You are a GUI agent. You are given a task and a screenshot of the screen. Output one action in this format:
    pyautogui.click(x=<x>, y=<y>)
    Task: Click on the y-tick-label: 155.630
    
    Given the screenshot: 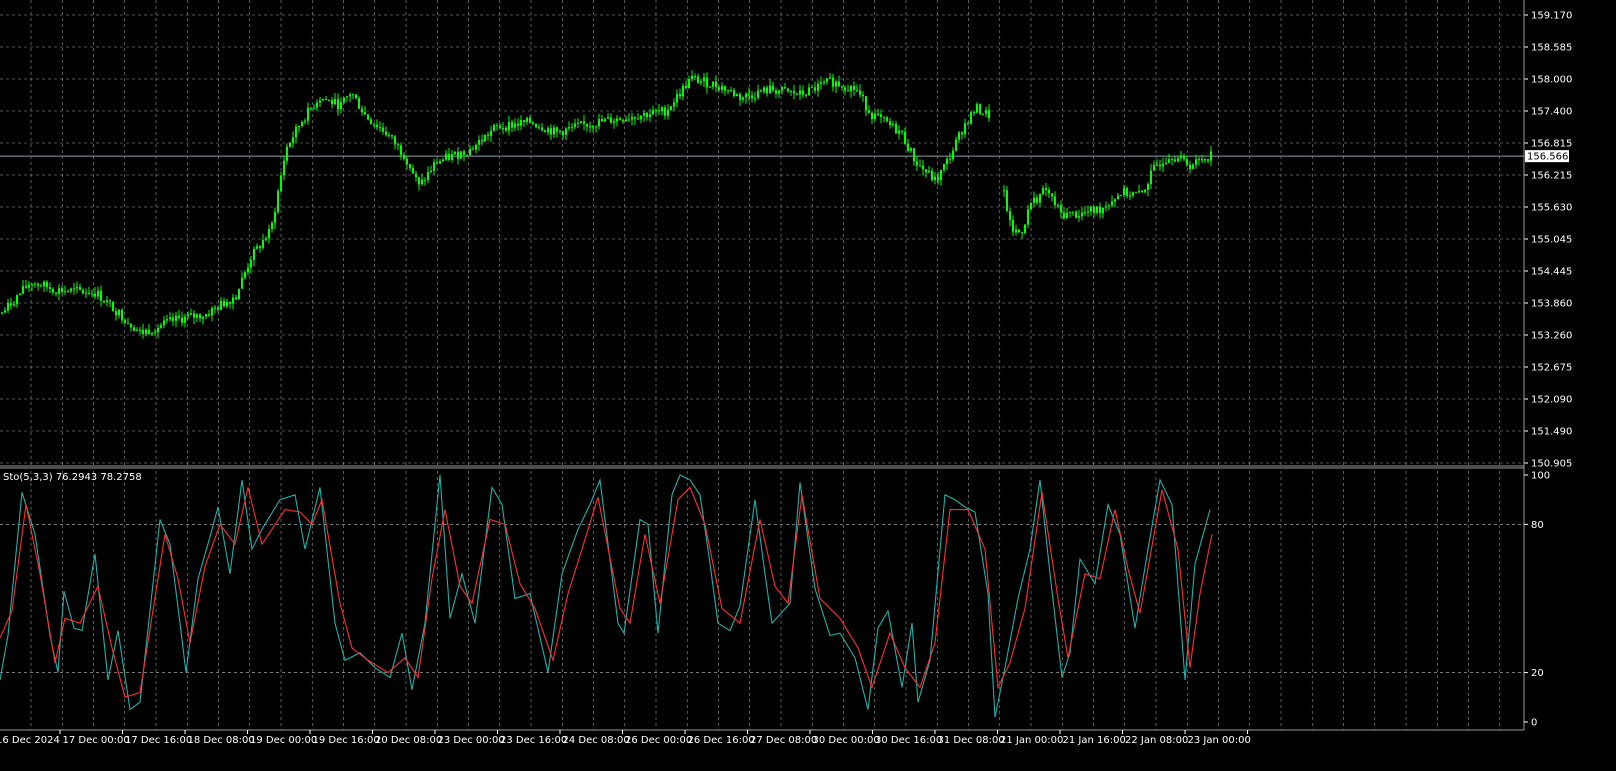 What is the action you would take?
    pyautogui.click(x=1551, y=208)
    